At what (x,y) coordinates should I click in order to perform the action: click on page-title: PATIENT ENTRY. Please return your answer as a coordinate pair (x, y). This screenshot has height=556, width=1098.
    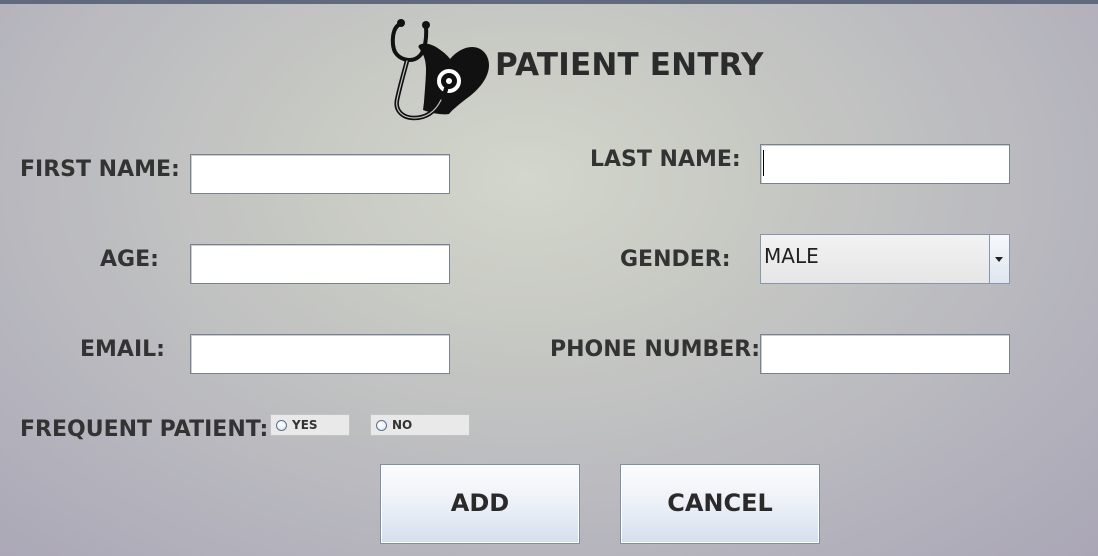
    Looking at the image, I should click on (629, 65).